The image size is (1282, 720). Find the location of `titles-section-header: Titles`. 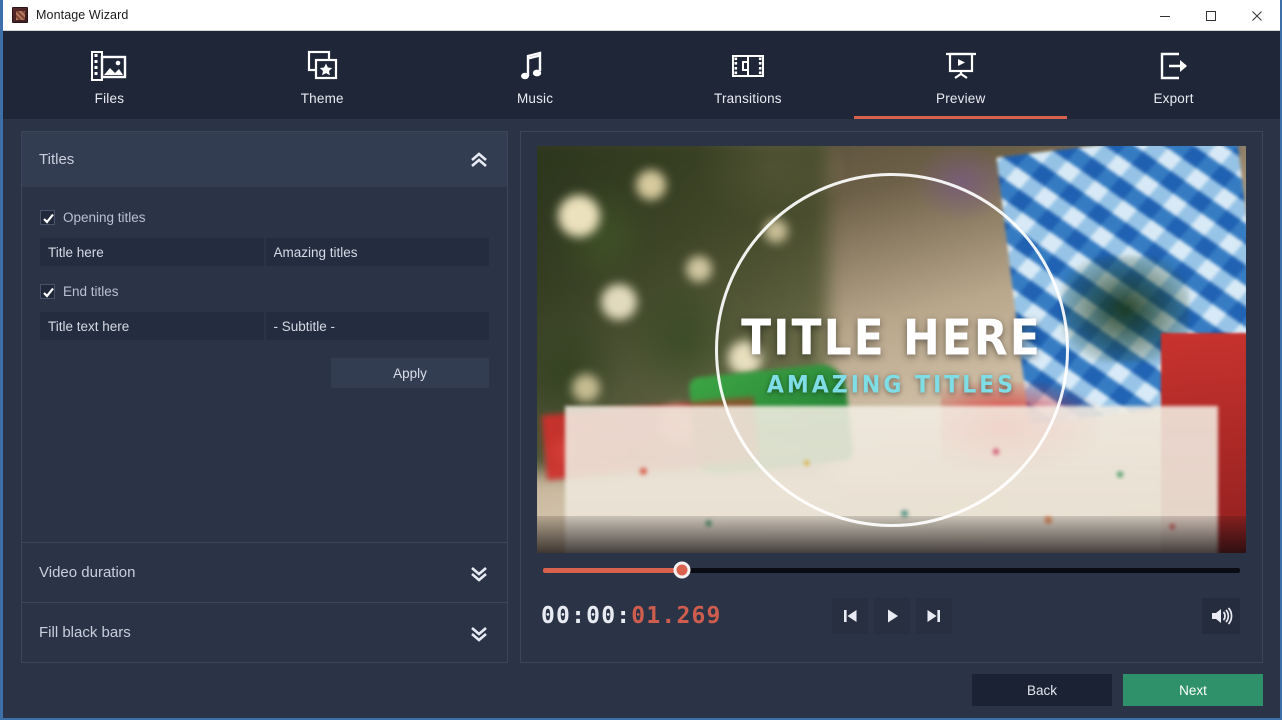

titles-section-header: Titles is located at coordinates (264, 160).